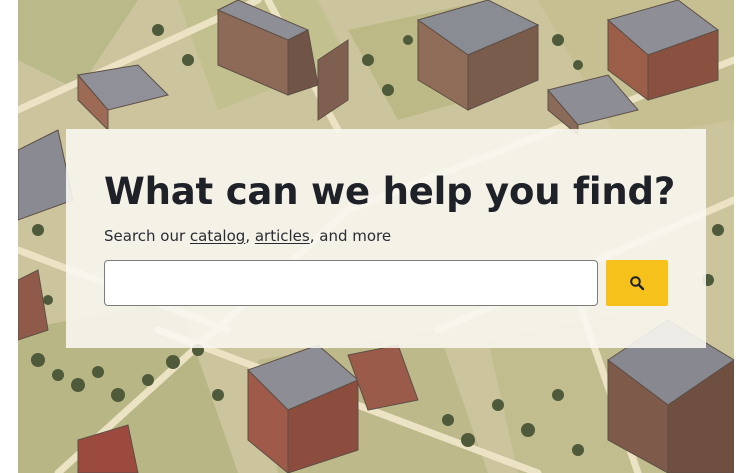  Describe the element at coordinates (737, 236) in the screenshot. I see `page-right-margin` at that location.